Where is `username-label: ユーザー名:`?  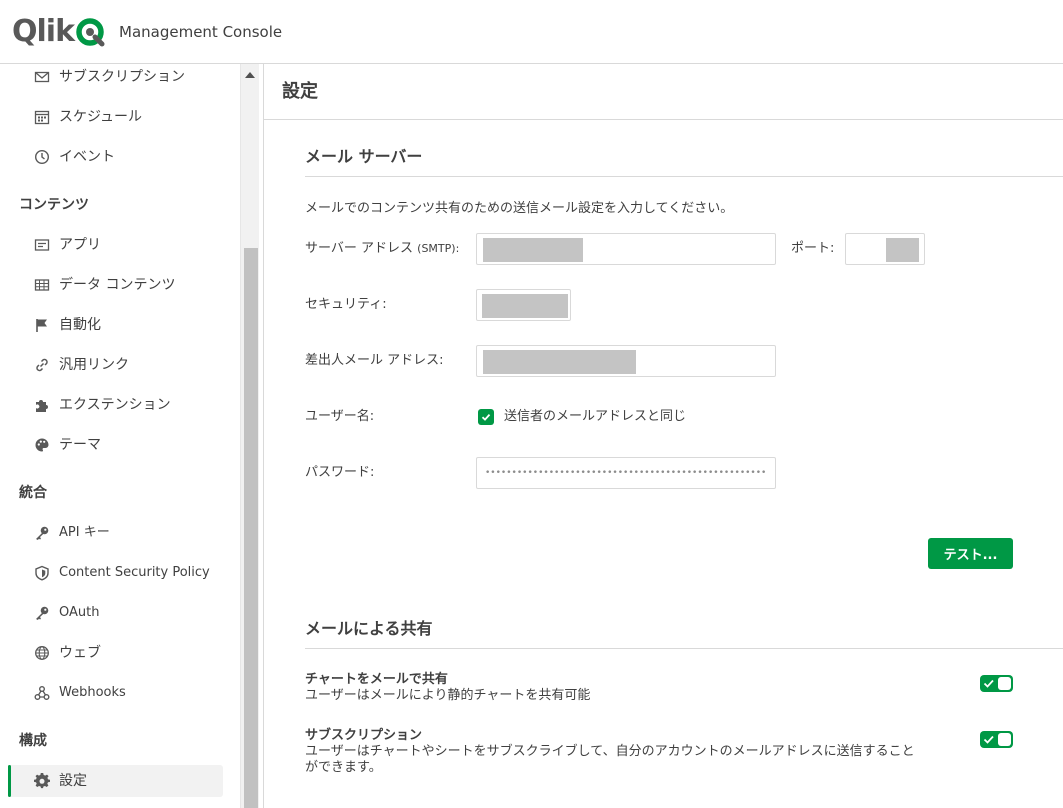
username-label: ユーザー名: is located at coordinates (340, 416).